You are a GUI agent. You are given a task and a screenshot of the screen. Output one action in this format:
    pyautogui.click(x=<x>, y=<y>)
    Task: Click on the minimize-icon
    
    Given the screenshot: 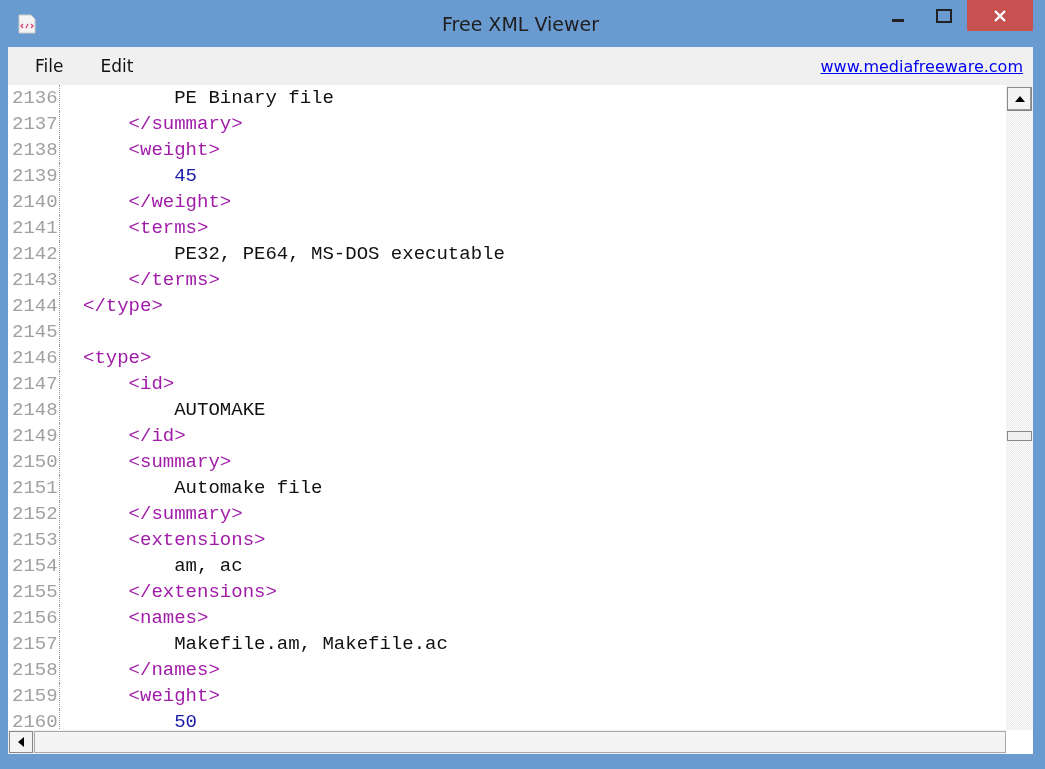 What is the action you would take?
    pyautogui.click(x=898, y=20)
    